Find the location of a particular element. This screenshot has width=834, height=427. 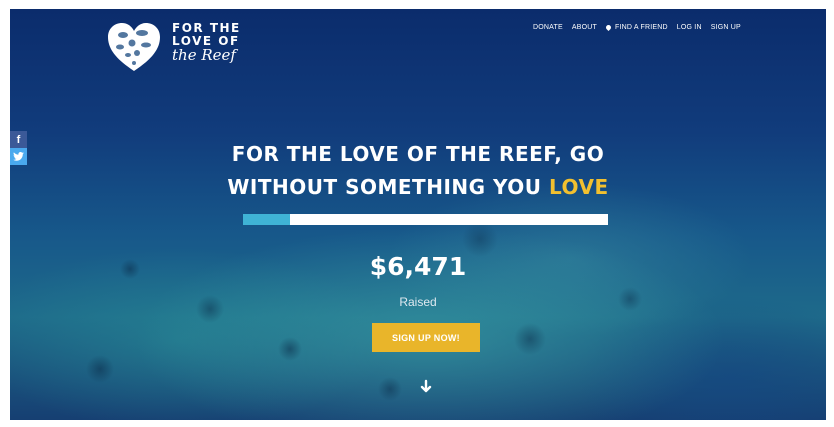

headline-line-2: WITHOUT SOMETHING YOU LOVE is located at coordinates (418, 187).